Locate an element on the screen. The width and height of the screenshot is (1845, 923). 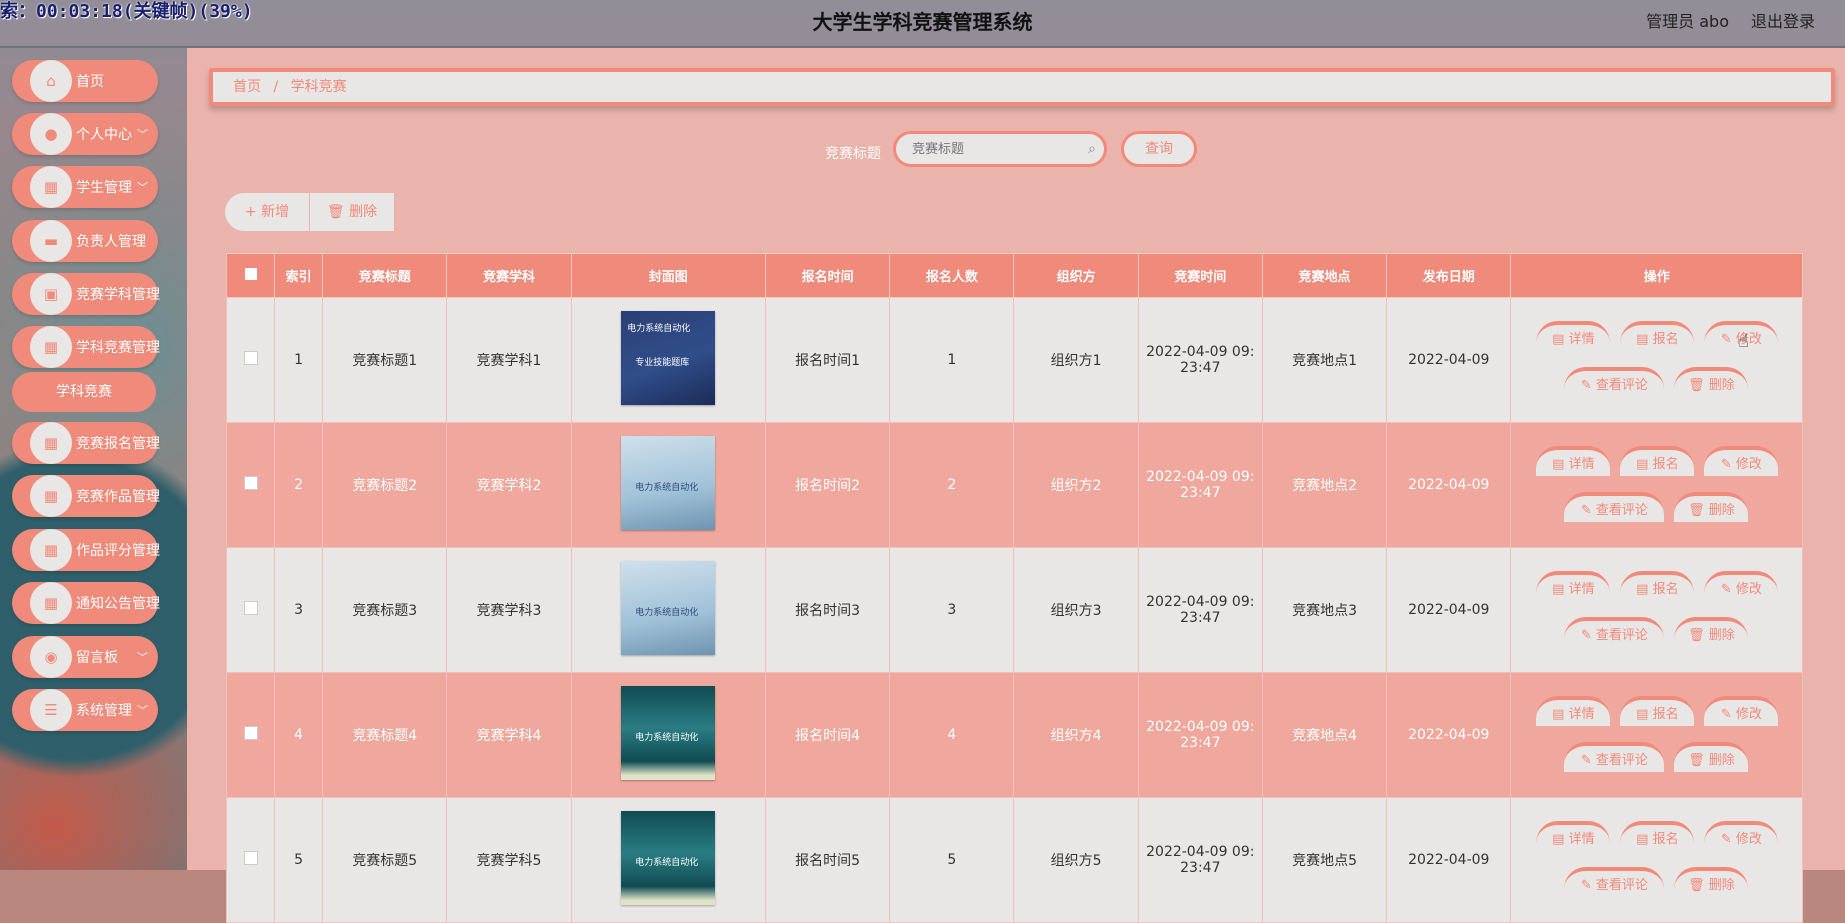
doc-icon: ▤ is located at coordinates (1644, 464).